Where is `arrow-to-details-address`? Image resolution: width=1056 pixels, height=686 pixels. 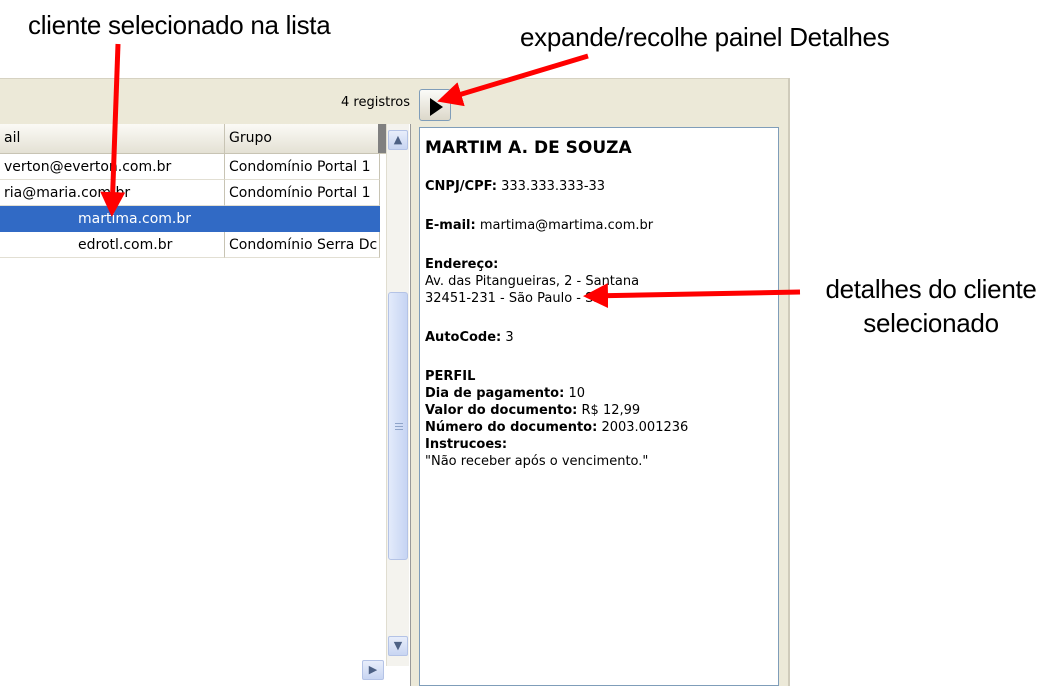
arrow-to-details-address is located at coordinates (692, 296).